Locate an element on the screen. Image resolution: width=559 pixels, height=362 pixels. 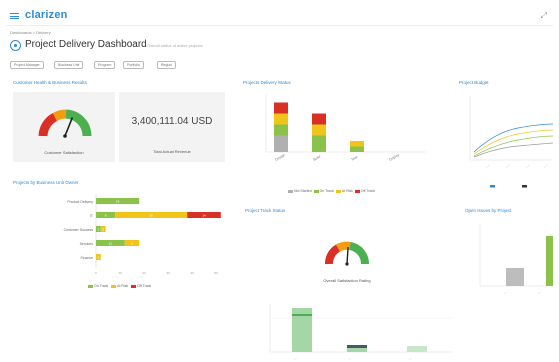
profitability-title: Project Budget is located at coordinates (474, 82).